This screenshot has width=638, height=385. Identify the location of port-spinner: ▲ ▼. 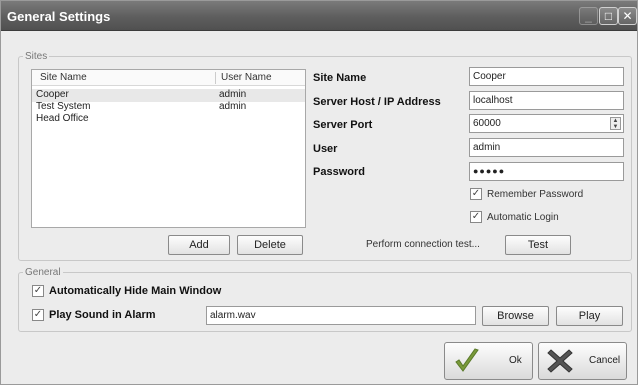
(615, 123).